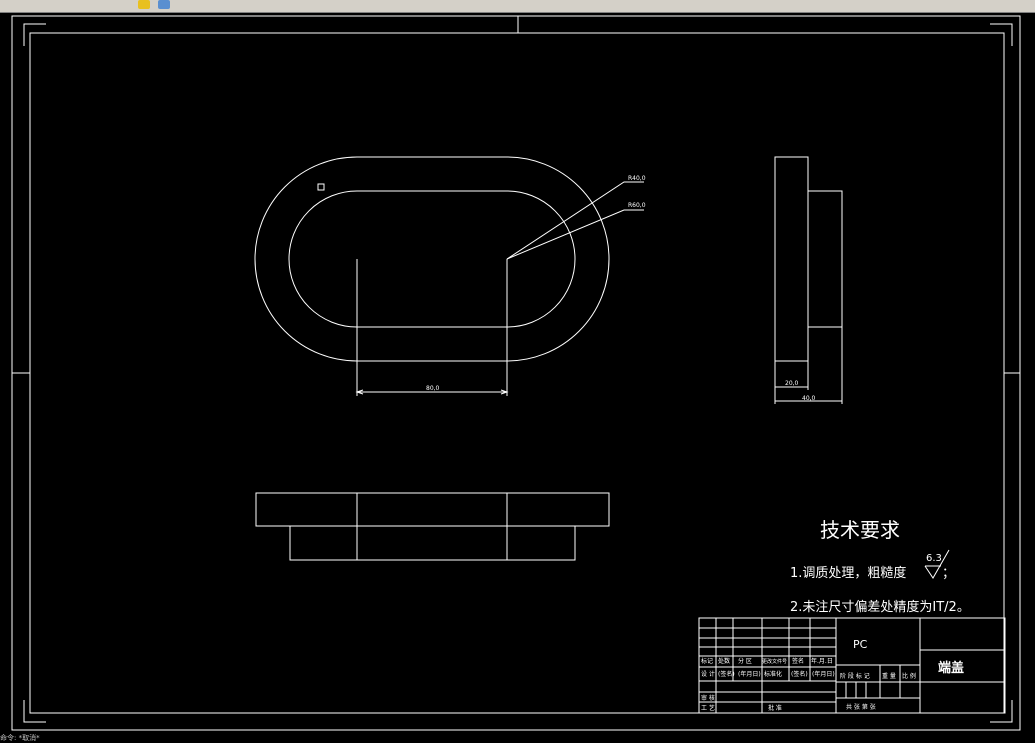 The image size is (1035, 743). I want to click on corner-mark-tr, so click(1001, 34).